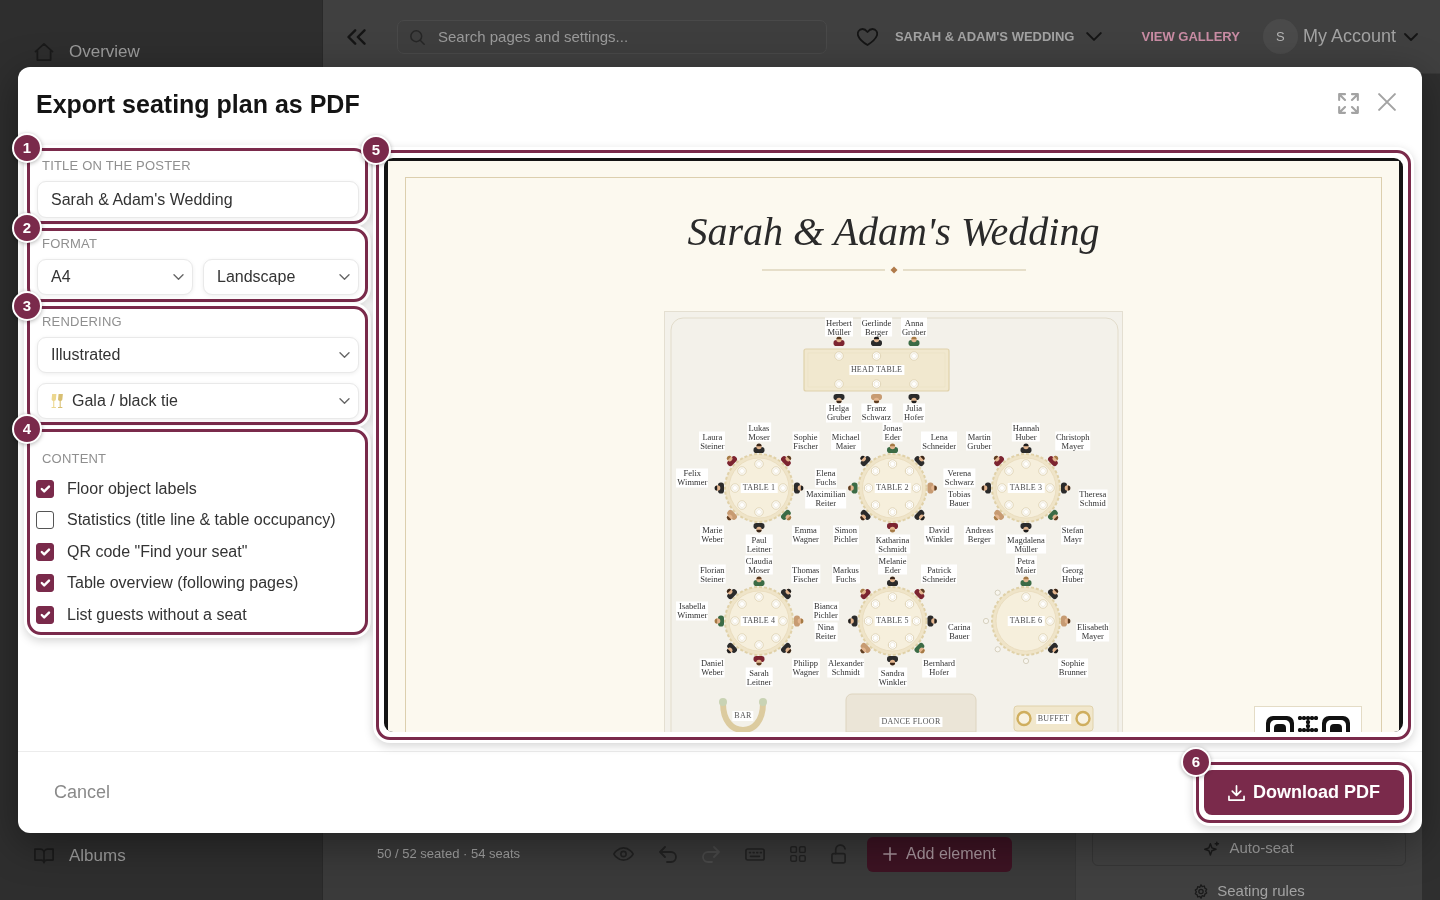  I want to click on guest-name: Elisabeth Mayer, so click(1093, 631).